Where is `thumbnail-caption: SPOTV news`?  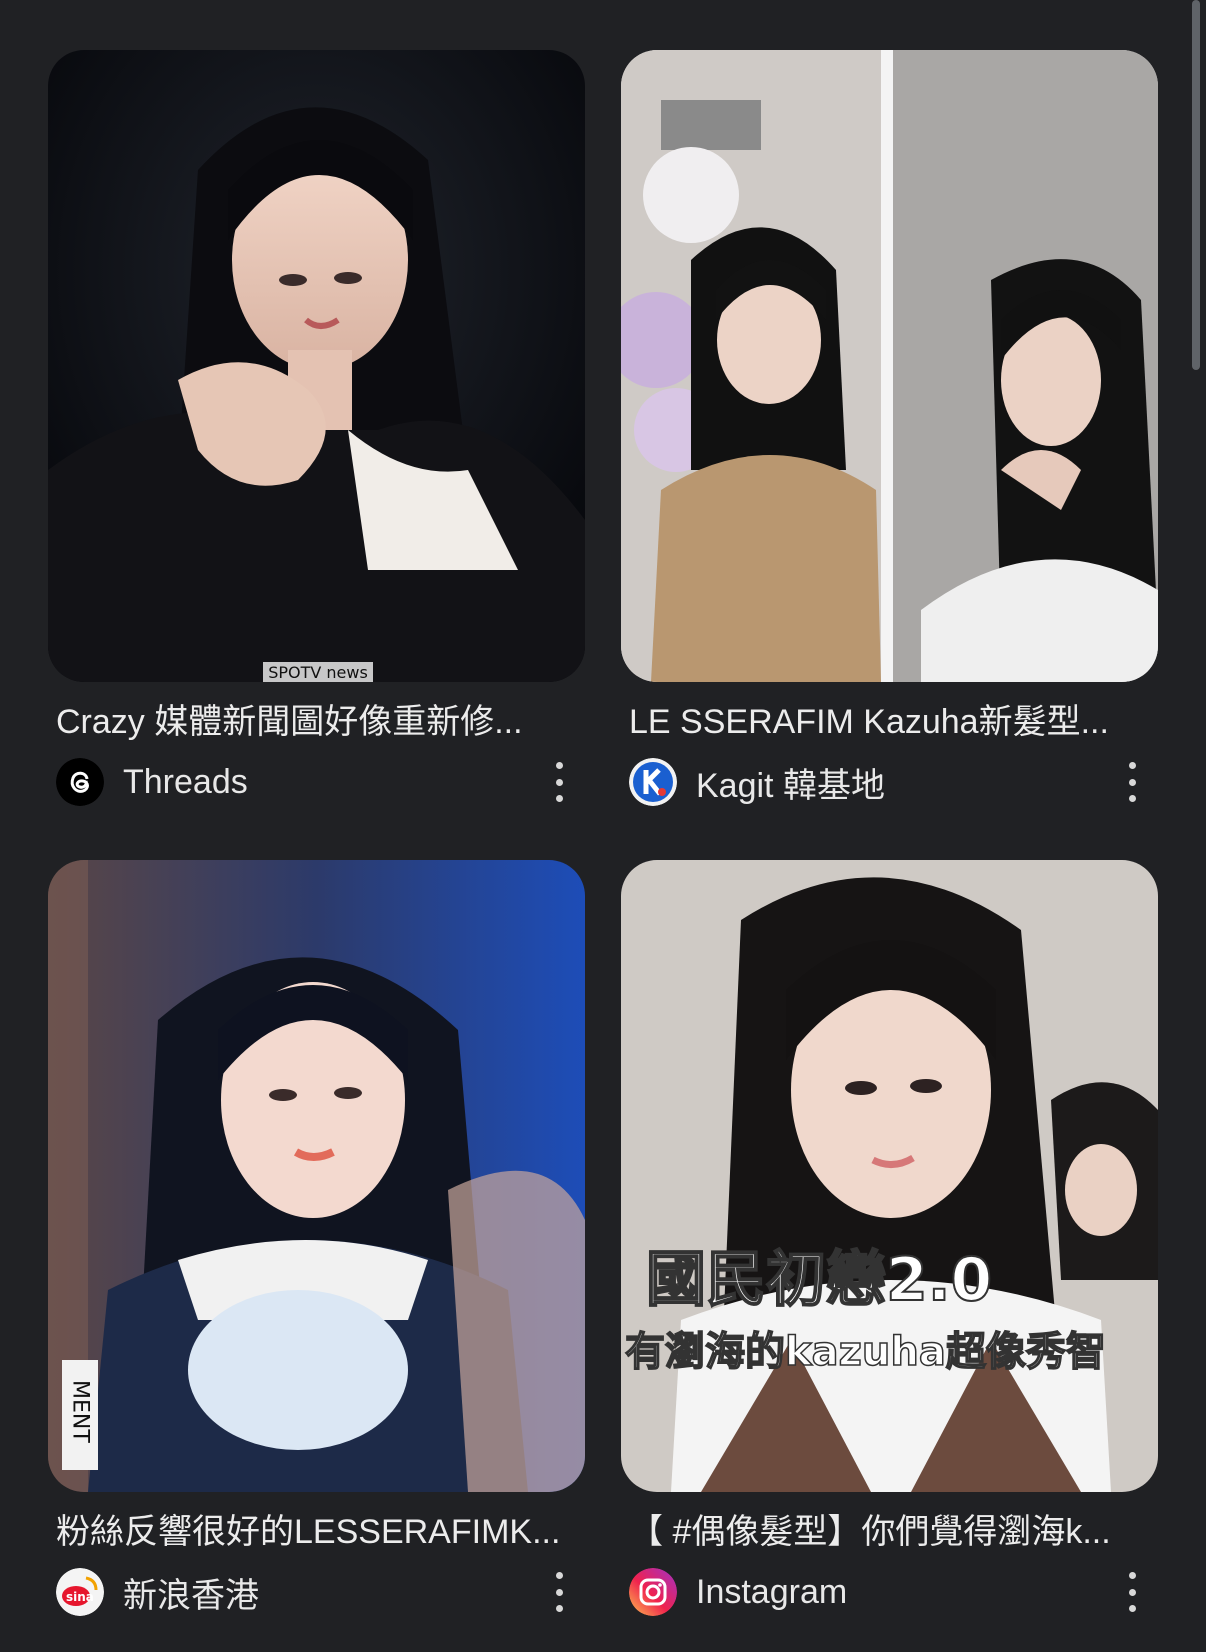
thumbnail-caption: SPOTV news is located at coordinates (318, 672).